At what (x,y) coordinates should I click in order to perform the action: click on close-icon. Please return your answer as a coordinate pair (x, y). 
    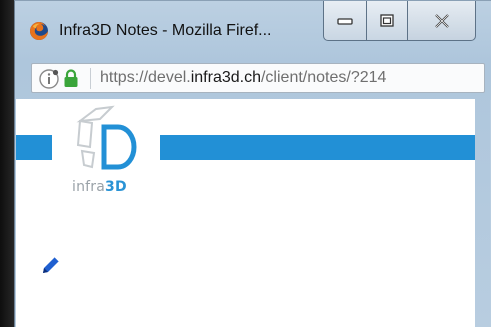
    Looking at the image, I should click on (441, 20).